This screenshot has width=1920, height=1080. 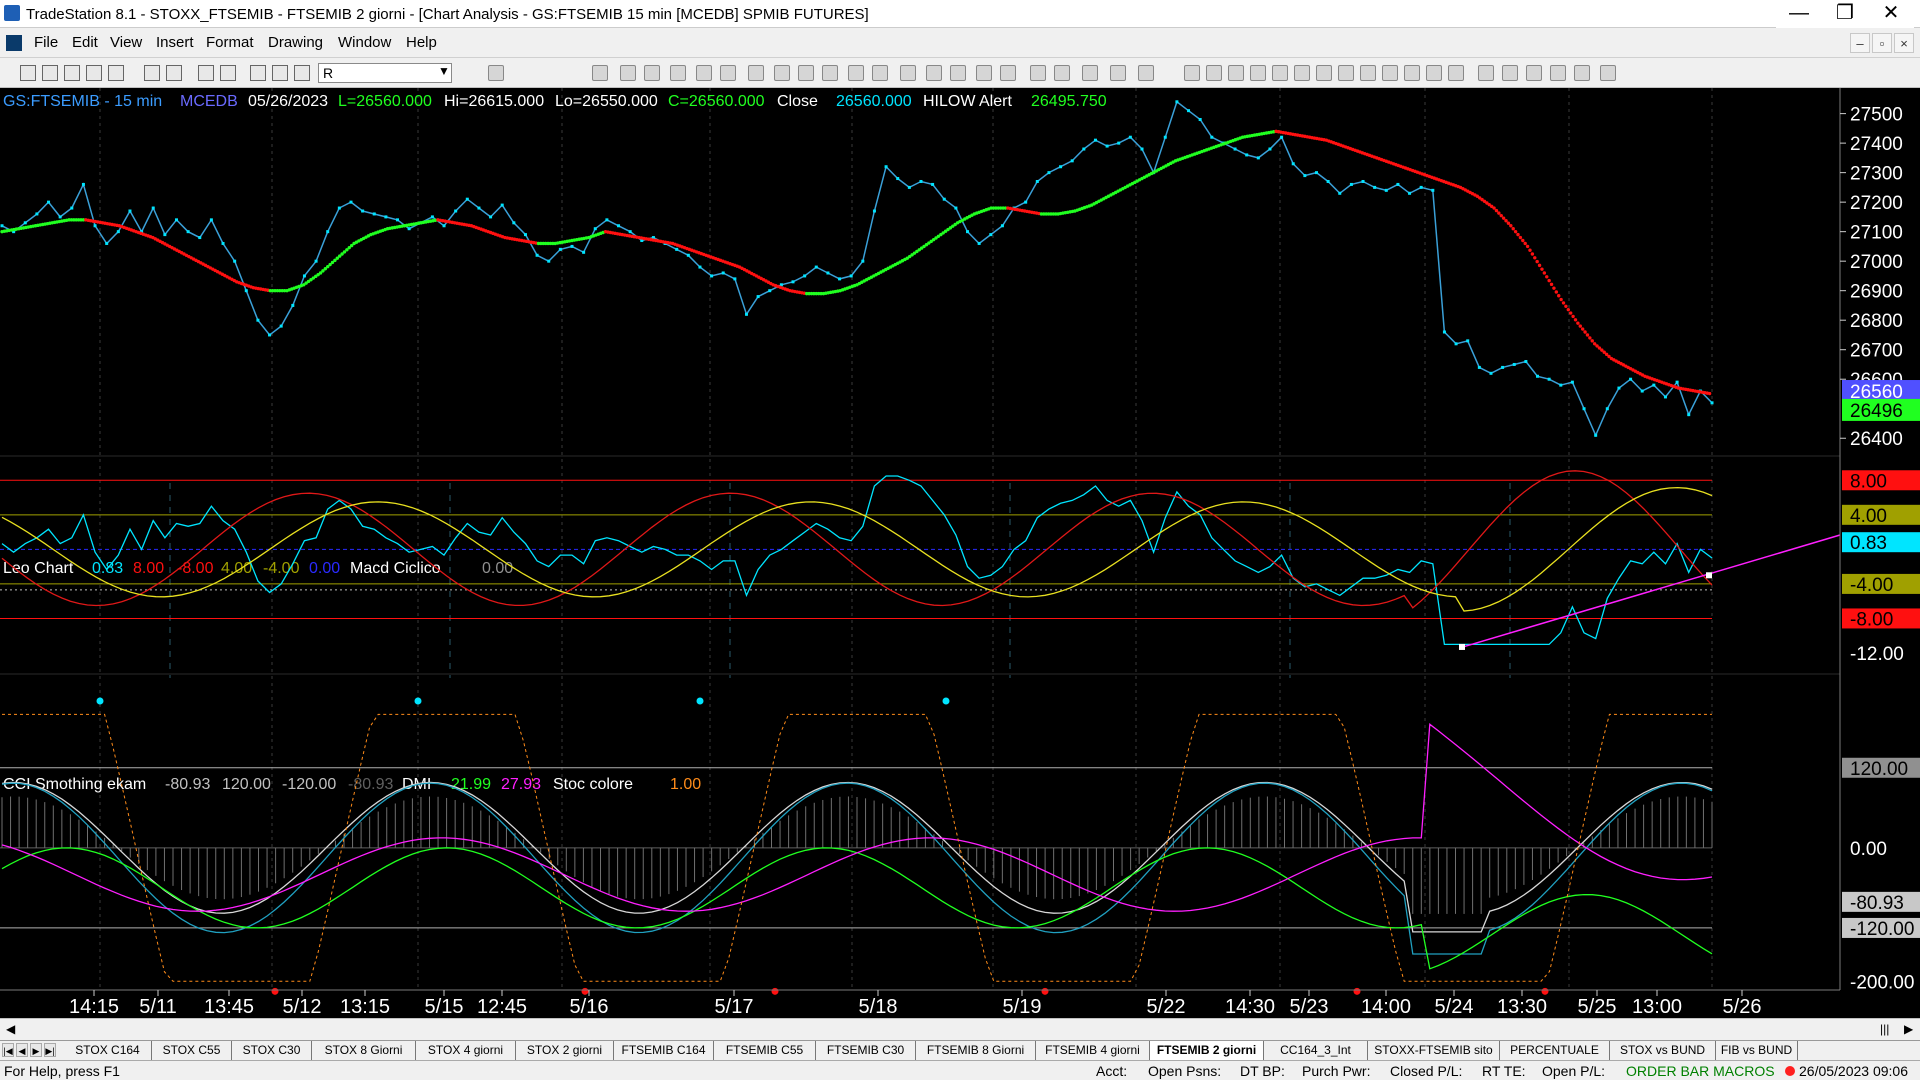 I want to click on chart-document-icon, so click(x=14, y=43).